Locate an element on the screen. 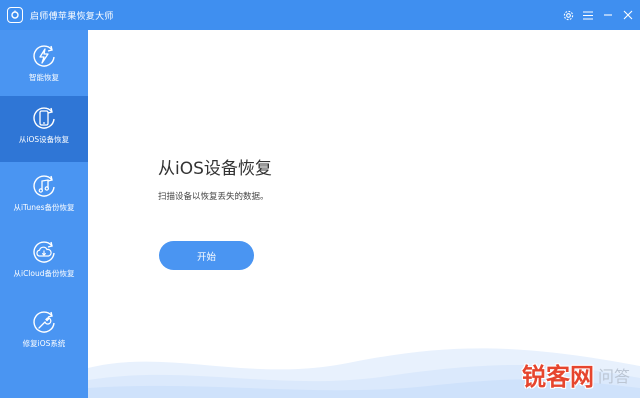  sidebar-item-icloud-backup-recovery: 从iCloud备份恢复 is located at coordinates (44, 263).